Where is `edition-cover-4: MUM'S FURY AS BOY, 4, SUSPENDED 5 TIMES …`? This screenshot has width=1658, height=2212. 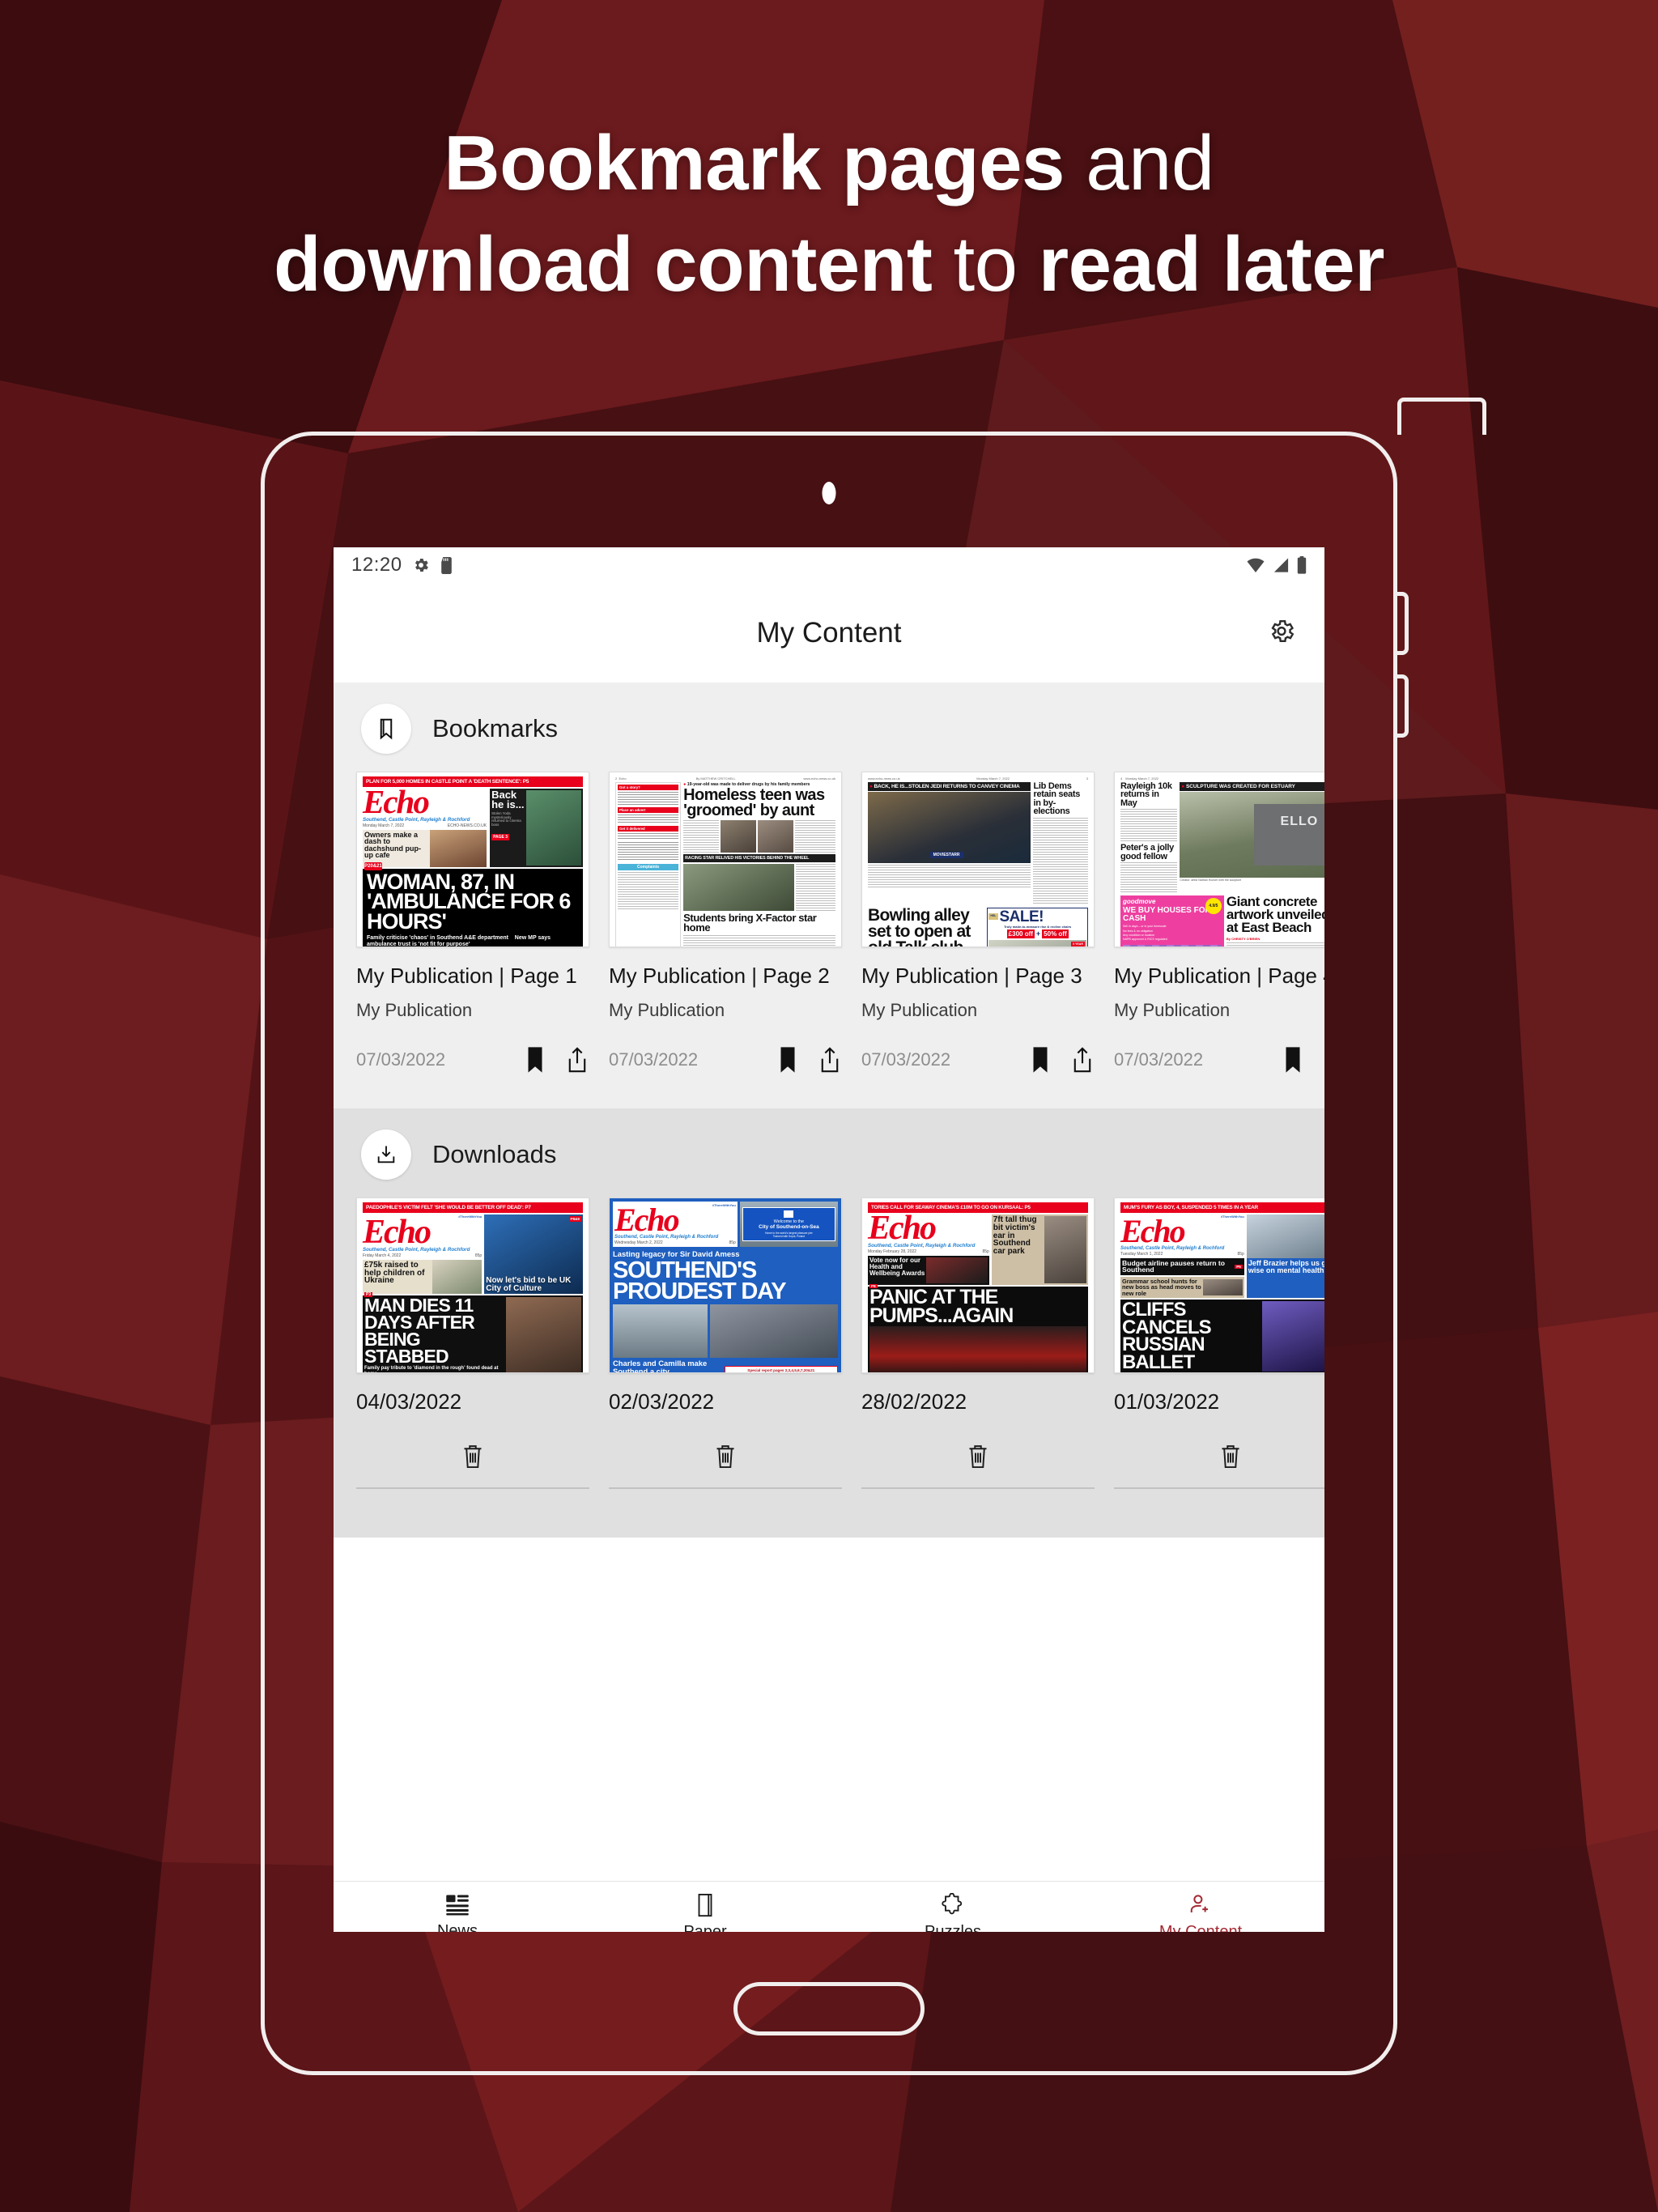 edition-cover-4: MUM'S FURY AS BOY, 4, SUSPENDED 5 TIMES … is located at coordinates (1219, 1285).